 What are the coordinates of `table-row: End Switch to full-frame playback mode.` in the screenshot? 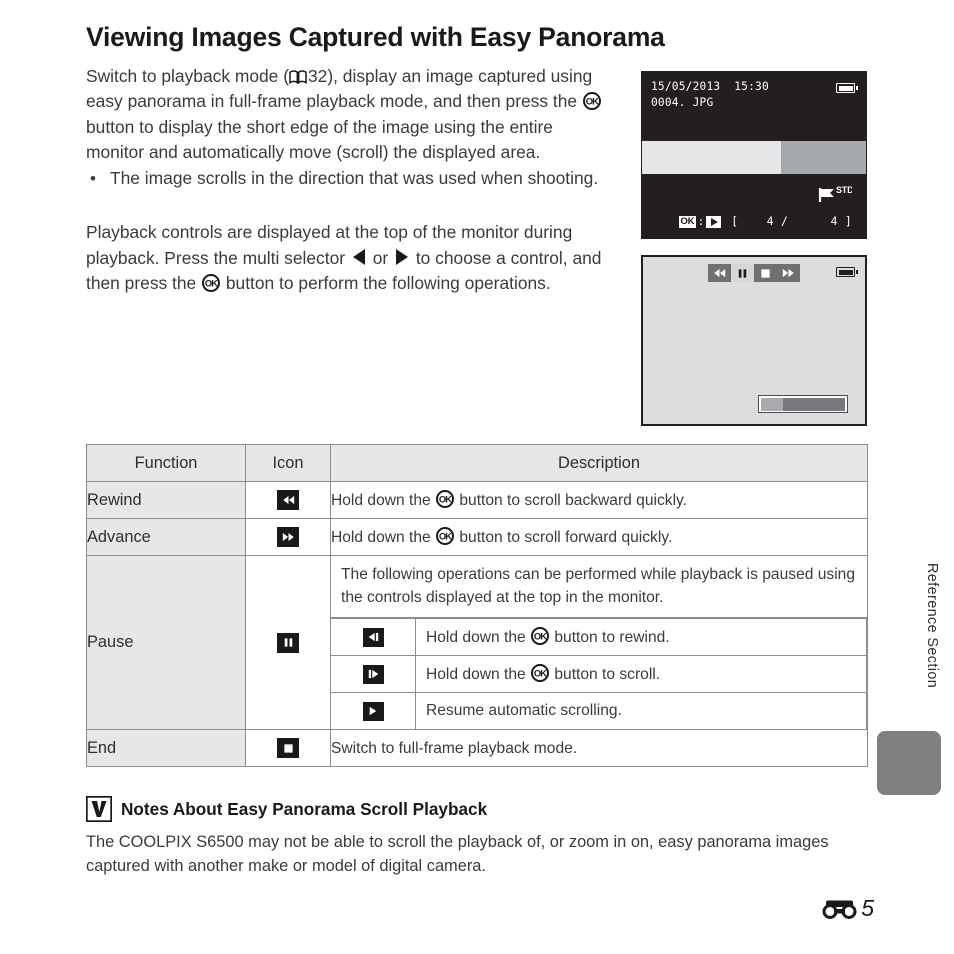 It's located at (477, 748).